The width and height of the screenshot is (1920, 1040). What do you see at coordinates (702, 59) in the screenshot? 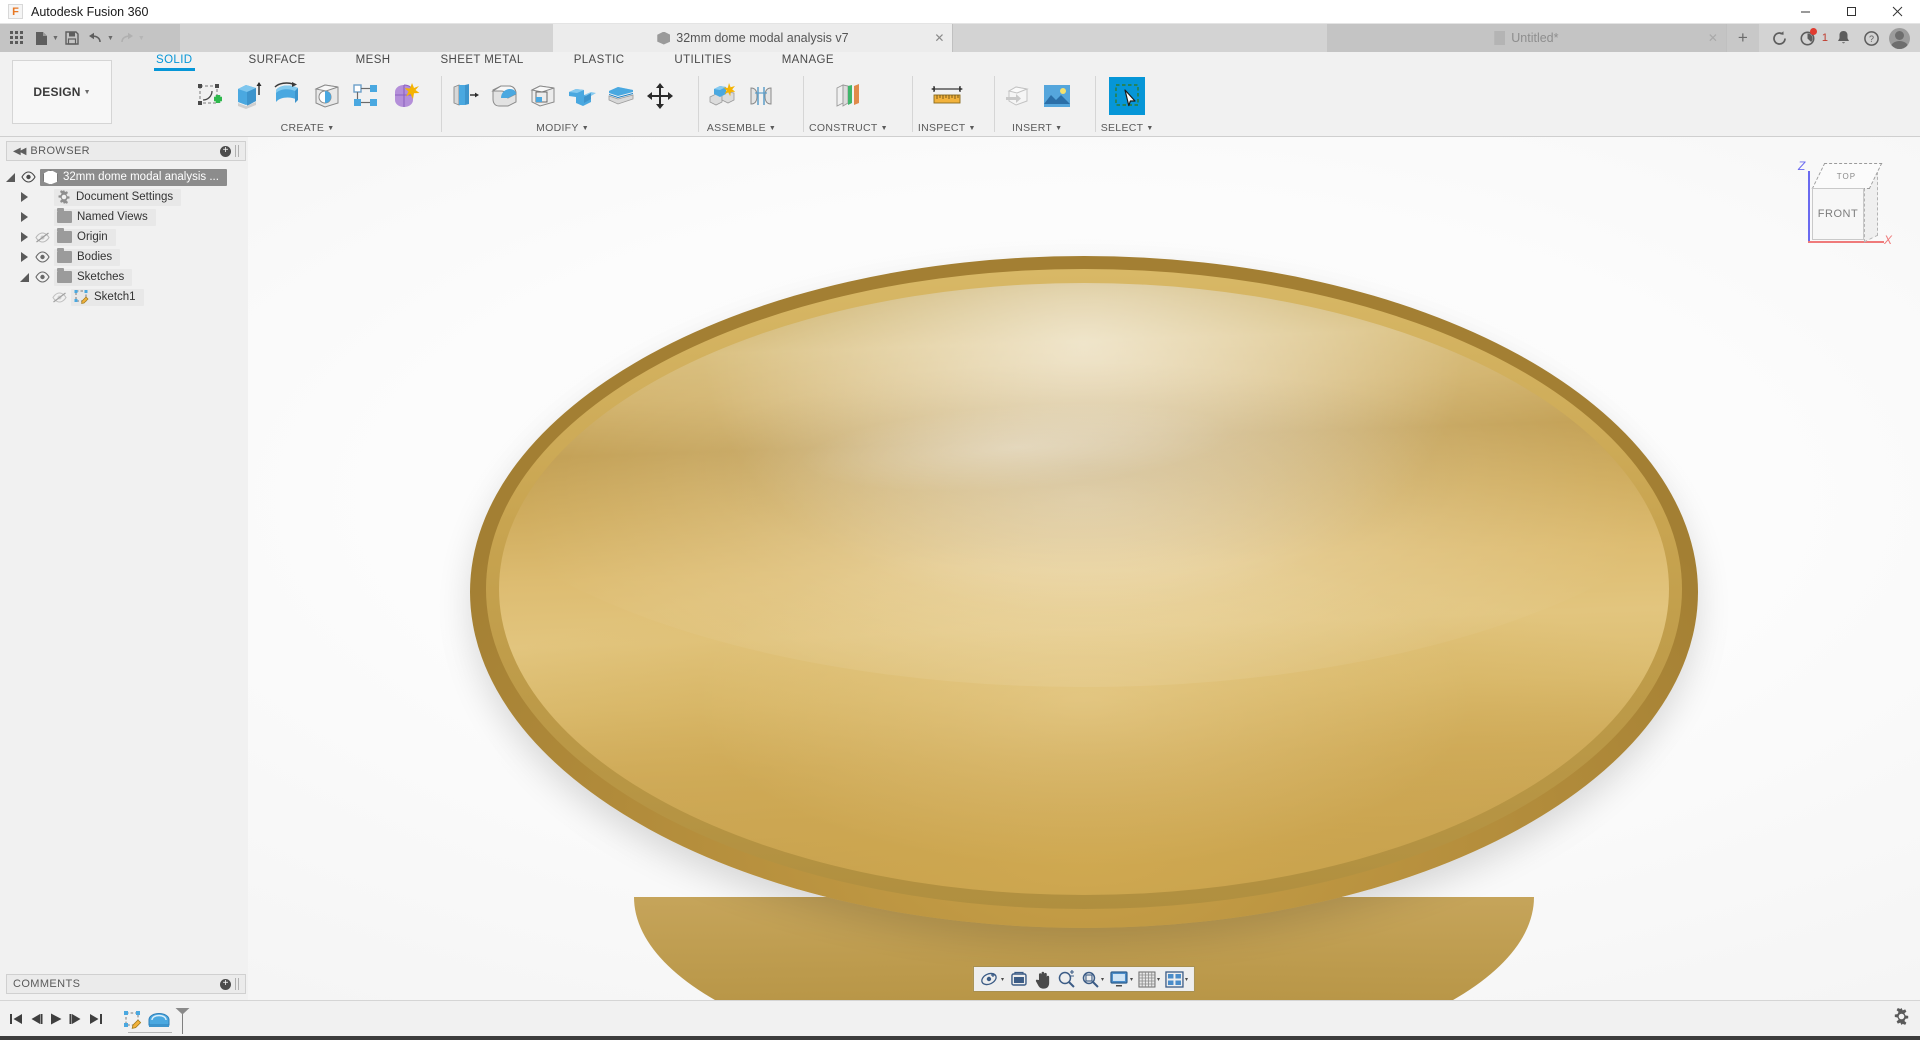
I see `tab-utilities: UTILITIES` at bounding box center [702, 59].